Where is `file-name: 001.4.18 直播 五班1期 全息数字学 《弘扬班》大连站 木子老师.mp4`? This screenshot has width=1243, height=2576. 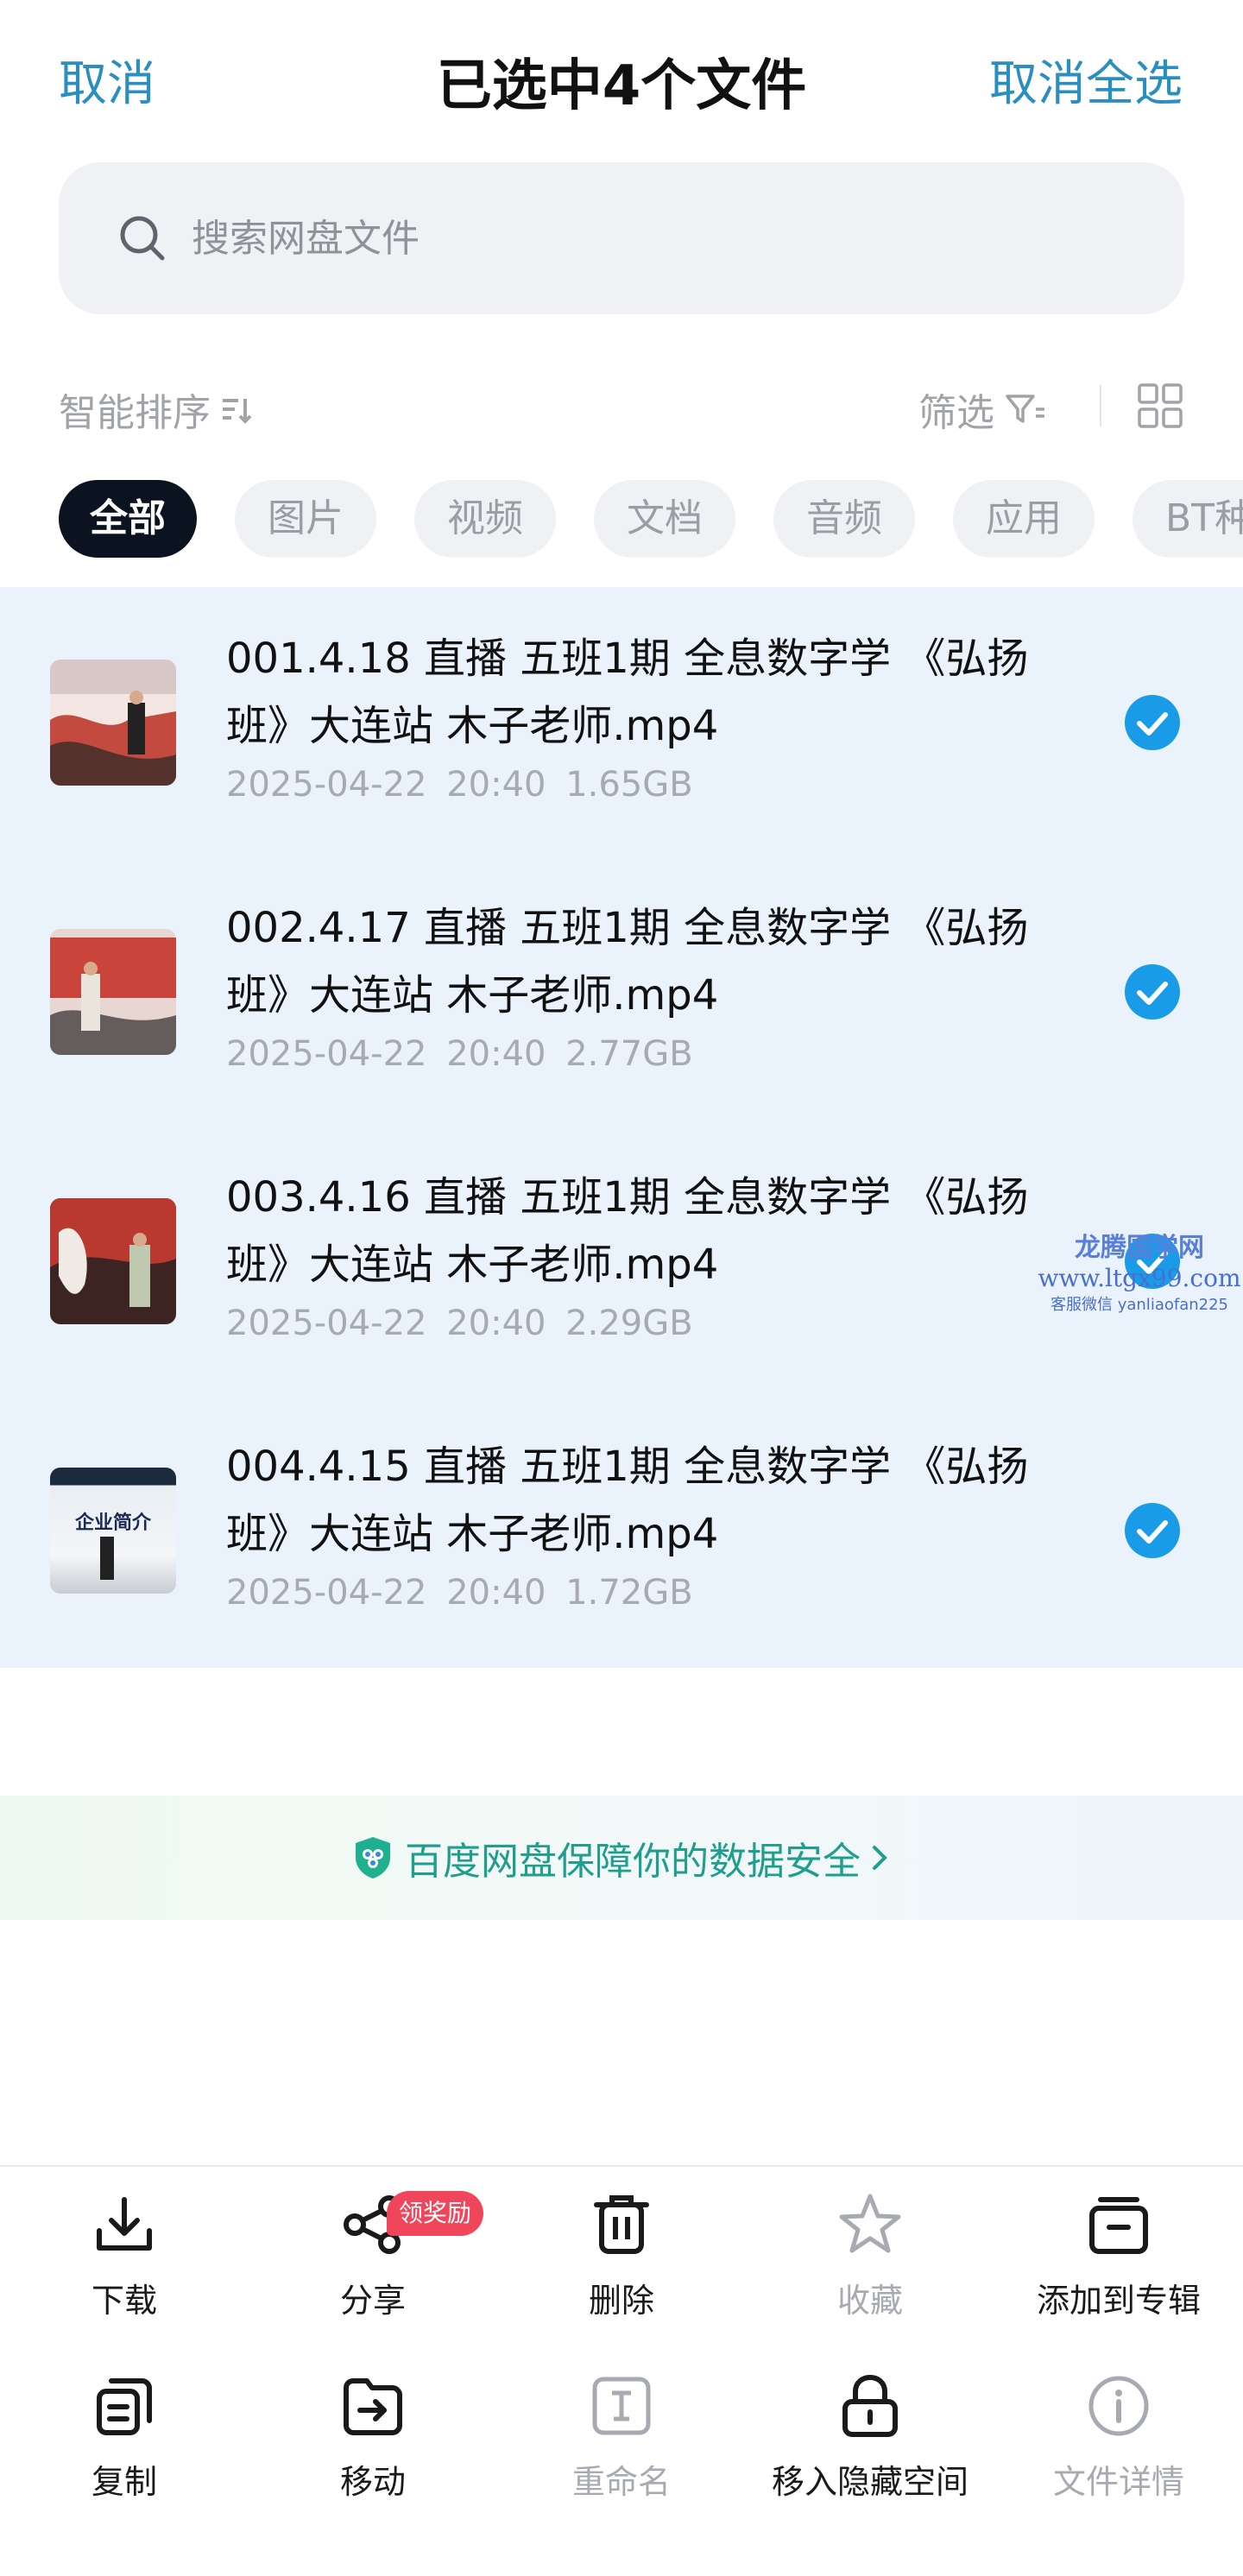
file-name: 001.4.18 直播 五班1期 全息数字学 《弘扬班》大连站 木子老师.mp4 is located at coordinates (627, 692).